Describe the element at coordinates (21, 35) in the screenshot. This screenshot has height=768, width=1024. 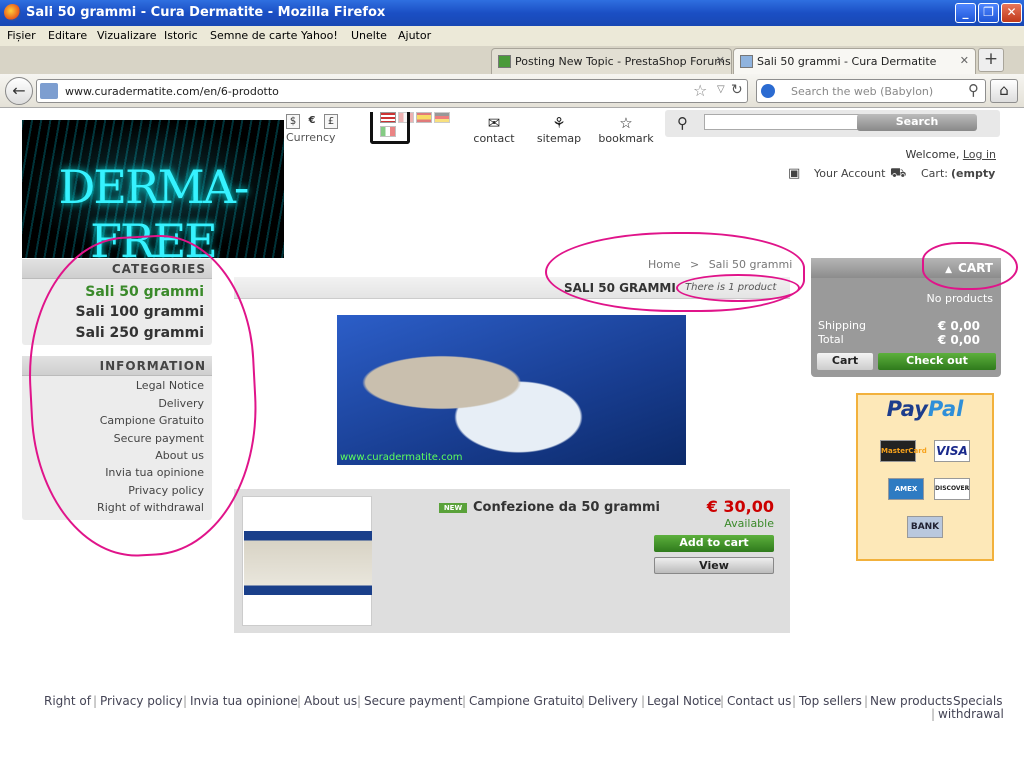
I see `menu-file: Fișier` at that location.